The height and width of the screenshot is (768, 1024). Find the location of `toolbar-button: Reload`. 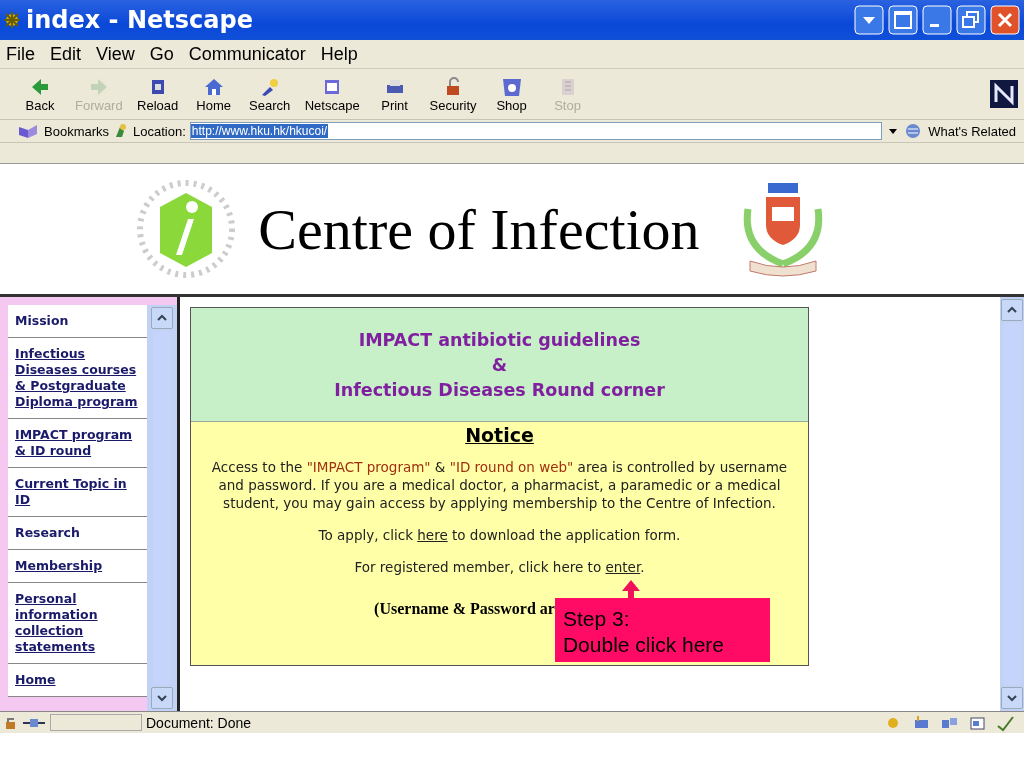

toolbar-button: Reload is located at coordinates (157, 94).